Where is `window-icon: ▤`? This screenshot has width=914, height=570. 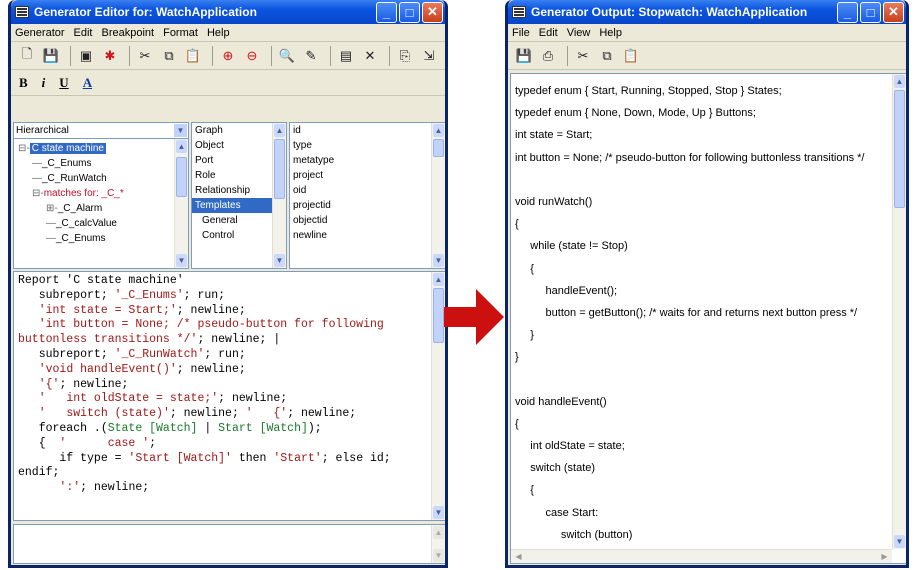
window-icon: ▤ is located at coordinates (346, 56).